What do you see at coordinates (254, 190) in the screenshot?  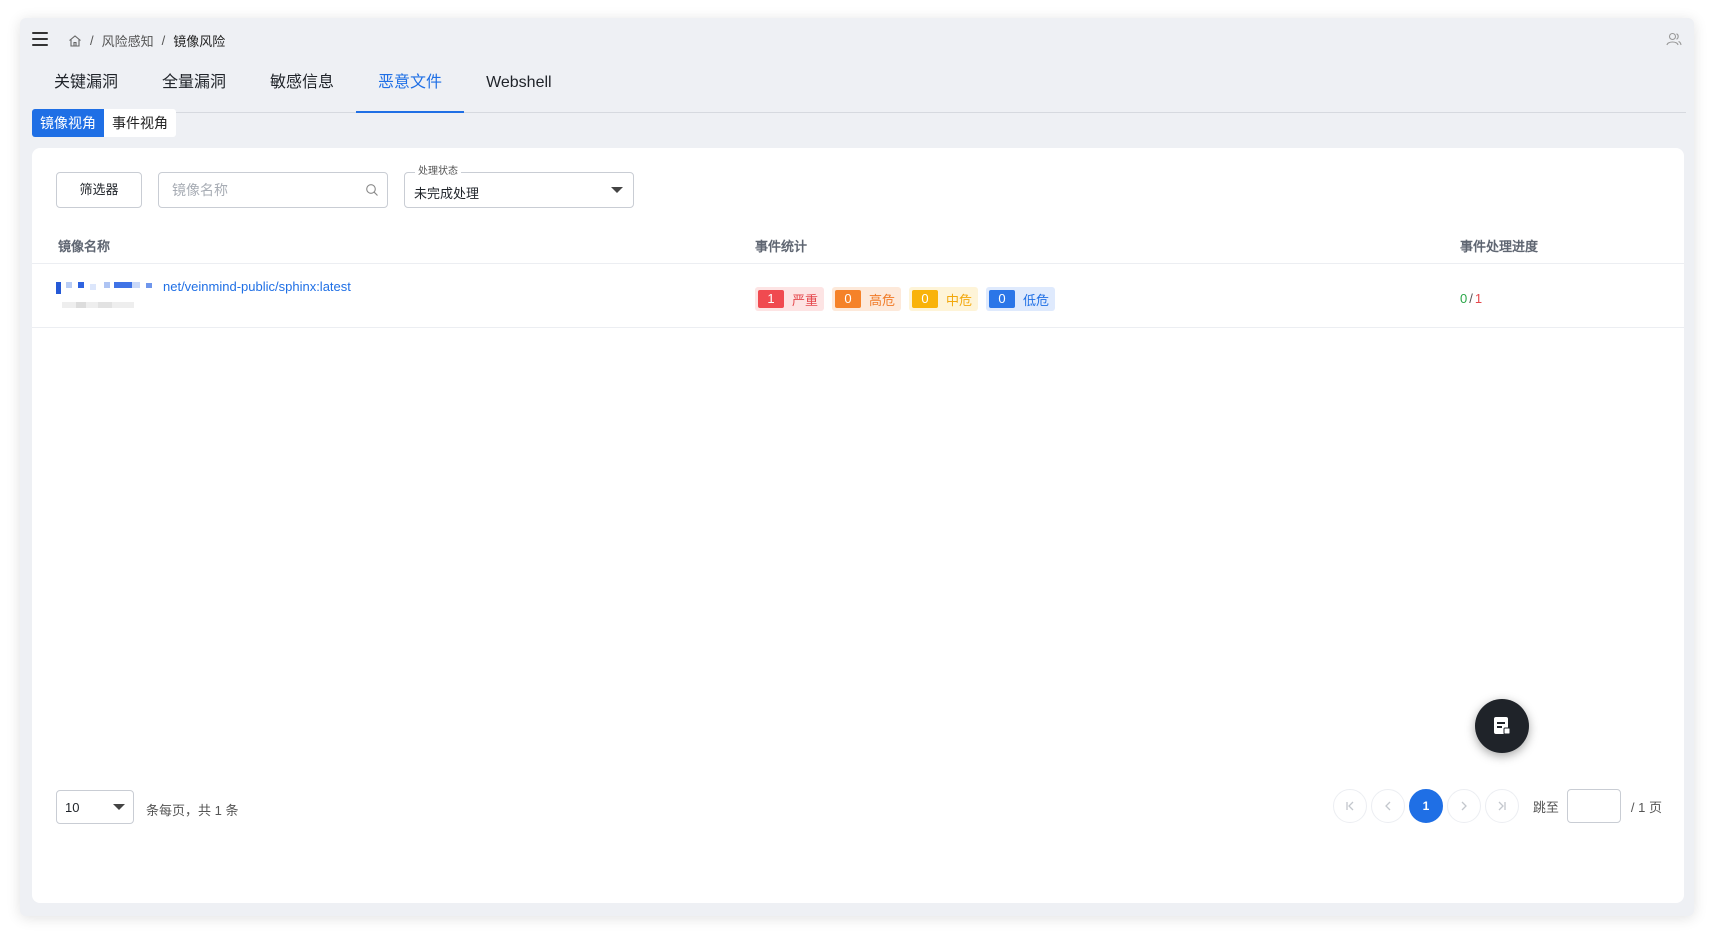 I see `image-name-search-input` at bounding box center [254, 190].